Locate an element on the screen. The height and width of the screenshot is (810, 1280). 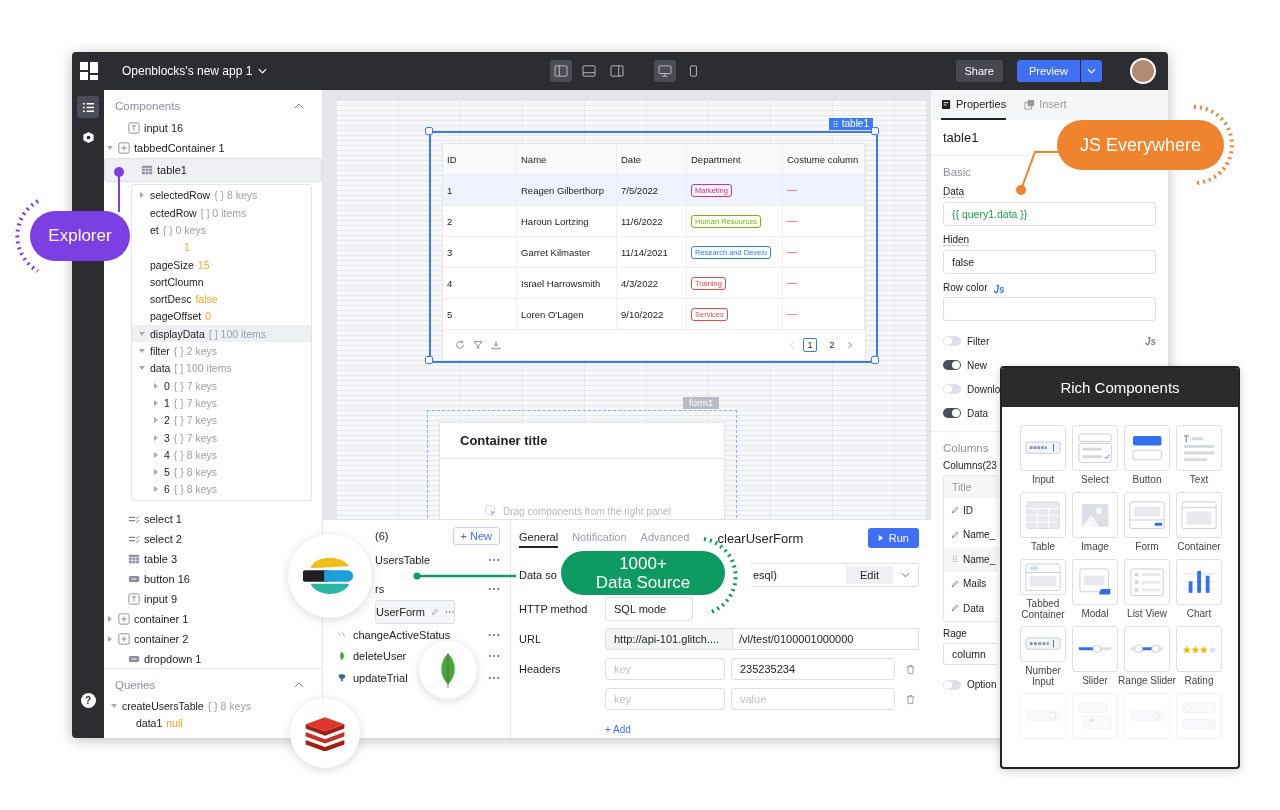
column-header: Department is located at coordinates (735, 159).